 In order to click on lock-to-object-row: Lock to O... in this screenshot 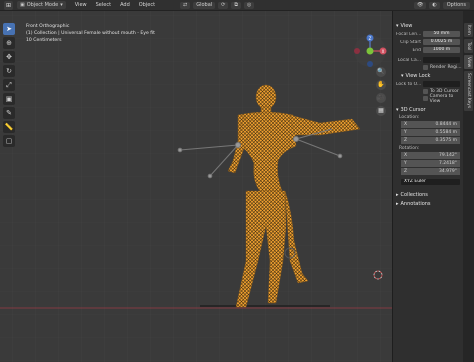, I will do `click(428, 84)`.